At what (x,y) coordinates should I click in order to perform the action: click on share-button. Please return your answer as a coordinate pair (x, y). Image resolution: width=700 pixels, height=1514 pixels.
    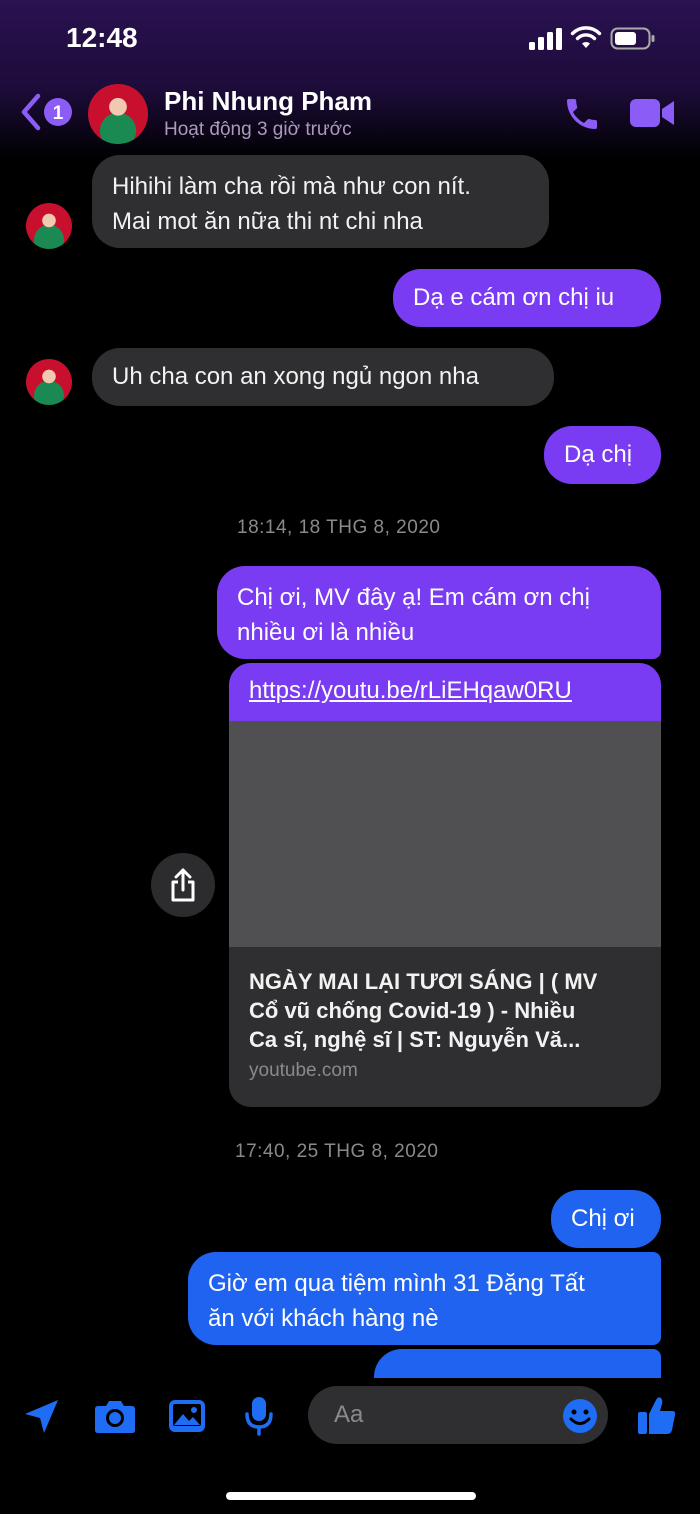
    Looking at the image, I should click on (183, 885).